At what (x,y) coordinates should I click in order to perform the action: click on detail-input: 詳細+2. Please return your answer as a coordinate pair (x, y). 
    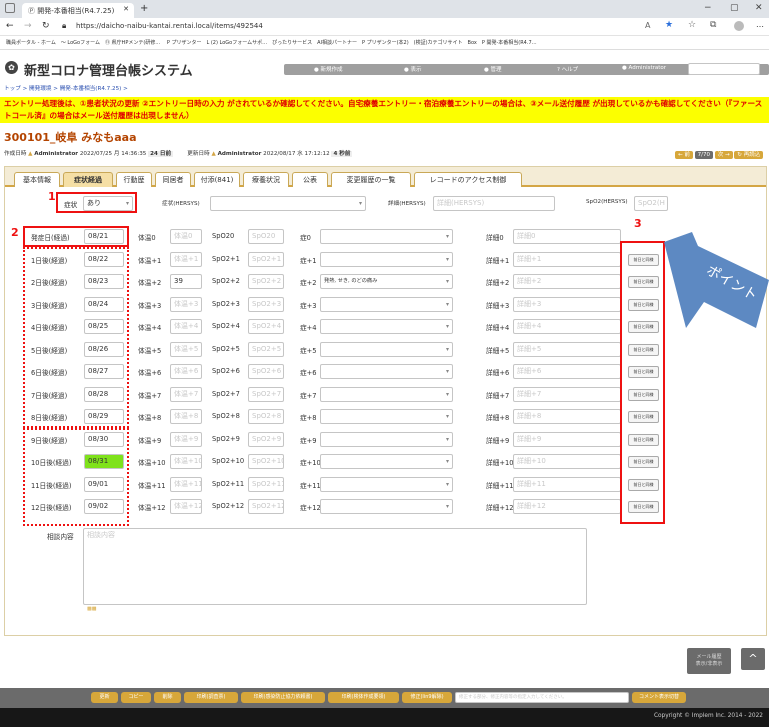
    Looking at the image, I should click on (567, 281).